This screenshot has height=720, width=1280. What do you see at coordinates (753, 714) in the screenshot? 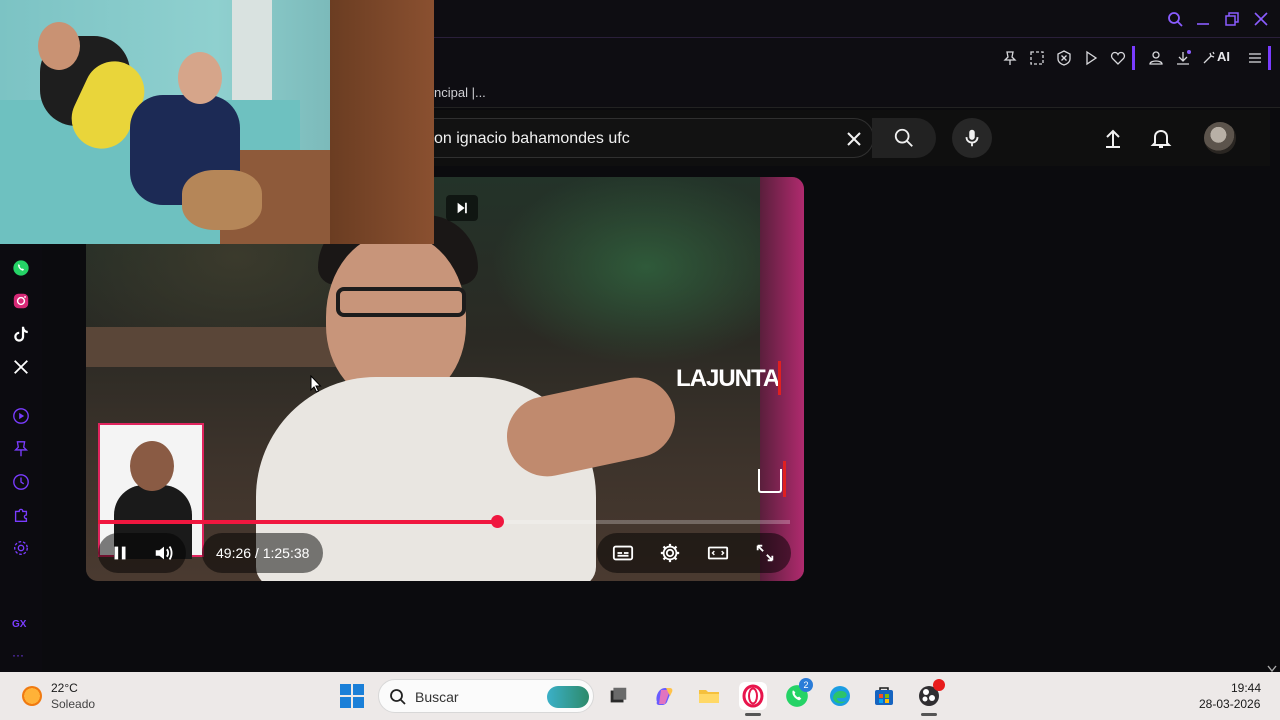
I see `opera-active-indicator` at bounding box center [753, 714].